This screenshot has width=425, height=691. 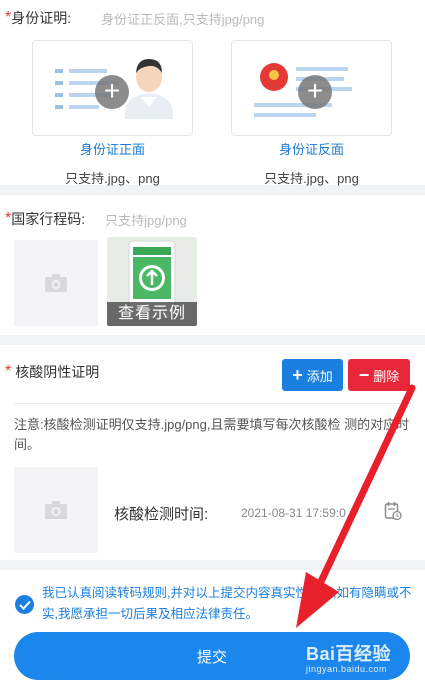 What do you see at coordinates (112, 148) in the screenshot?
I see `id-front-link: 身份证正面` at bounding box center [112, 148].